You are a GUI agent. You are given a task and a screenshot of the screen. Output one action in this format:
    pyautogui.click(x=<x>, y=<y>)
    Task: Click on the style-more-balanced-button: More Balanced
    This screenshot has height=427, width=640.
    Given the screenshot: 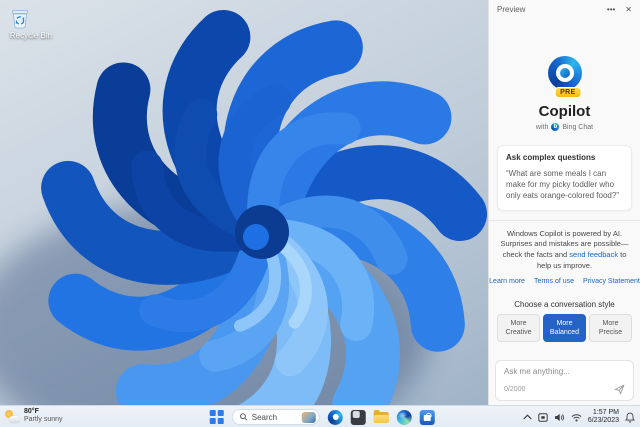 What is the action you would take?
    pyautogui.click(x=564, y=328)
    